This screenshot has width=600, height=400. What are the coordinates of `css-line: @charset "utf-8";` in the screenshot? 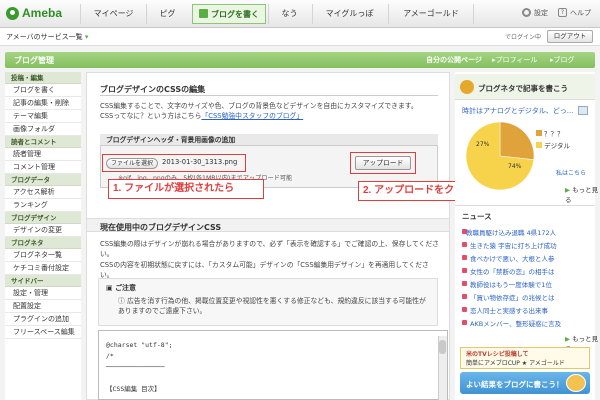 It's located at (139, 345).